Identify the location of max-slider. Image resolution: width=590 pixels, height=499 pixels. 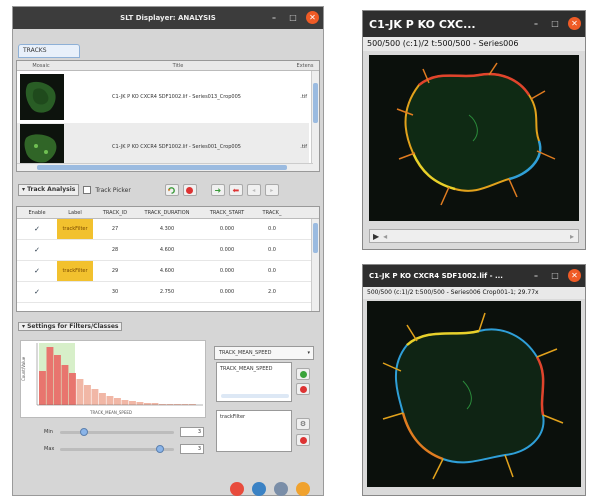
(117, 448).